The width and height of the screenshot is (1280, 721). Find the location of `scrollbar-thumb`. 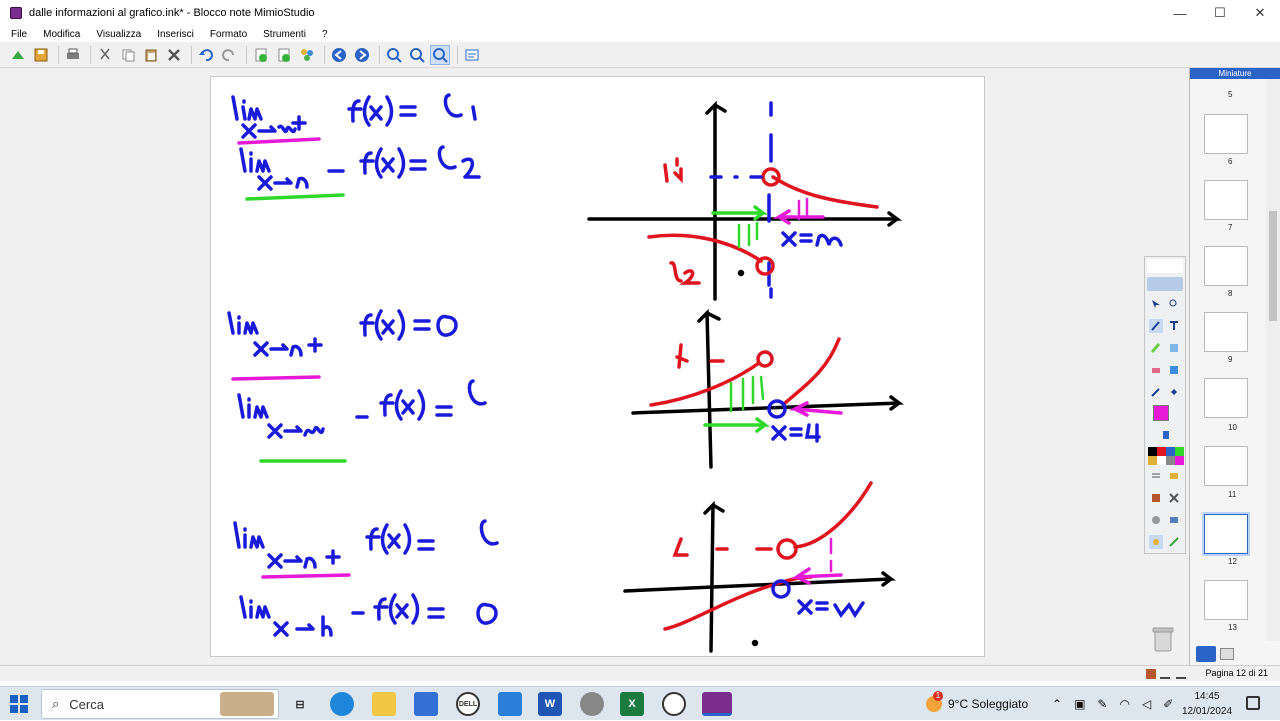

scrollbar-thumb is located at coordinates (1273, 266).